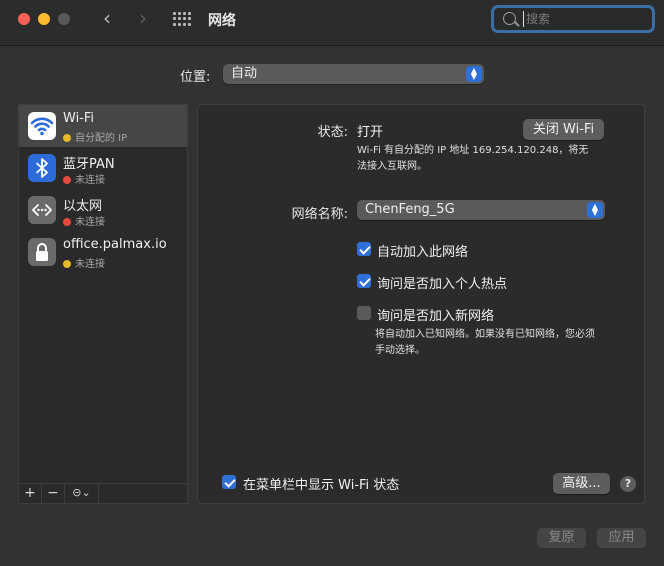 The height and width of the screenshot is (566, 664). I want to click on network-name-popup: ChenFeng_5G ▲ ▼, so click(481, 210).